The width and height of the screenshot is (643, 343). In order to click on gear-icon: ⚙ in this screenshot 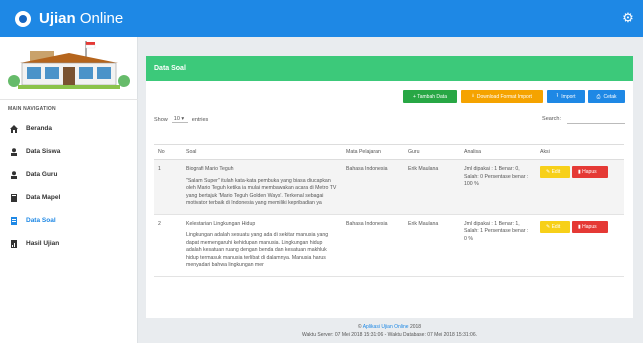, I will do `click(628, 18)`.